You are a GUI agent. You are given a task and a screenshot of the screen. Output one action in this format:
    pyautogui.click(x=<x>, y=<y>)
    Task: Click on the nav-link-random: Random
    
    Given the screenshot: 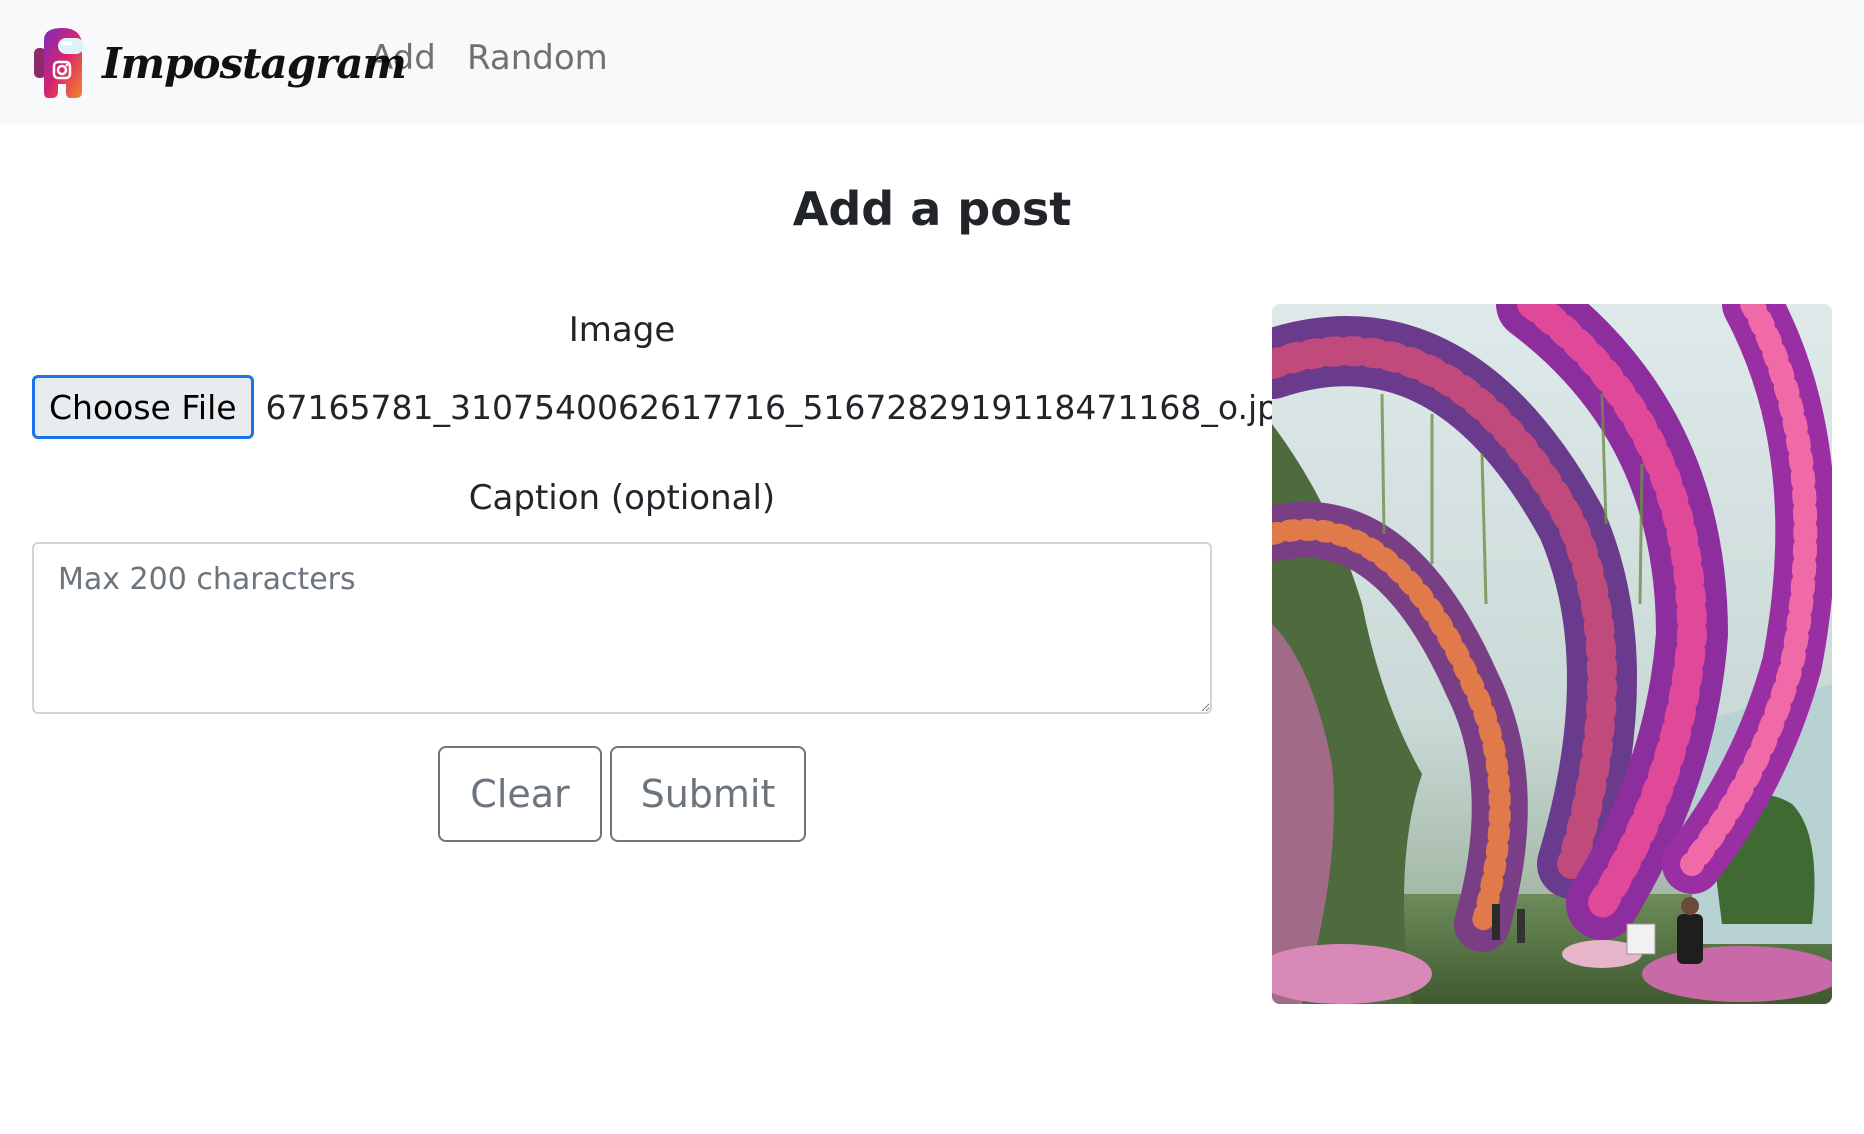 What is the action you would take?
    pyautogui.click(x=537, y=58)
    